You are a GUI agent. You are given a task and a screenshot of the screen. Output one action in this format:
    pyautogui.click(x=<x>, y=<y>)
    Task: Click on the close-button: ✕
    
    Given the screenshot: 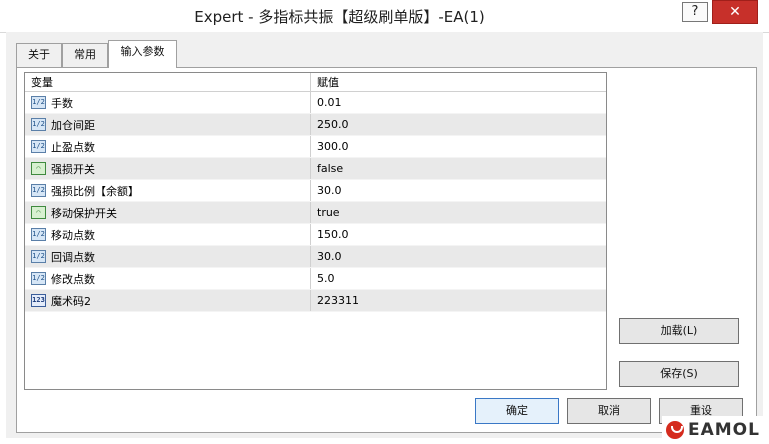 What is the action you would take?
    pyautogui.click(x=735, y=12)
    